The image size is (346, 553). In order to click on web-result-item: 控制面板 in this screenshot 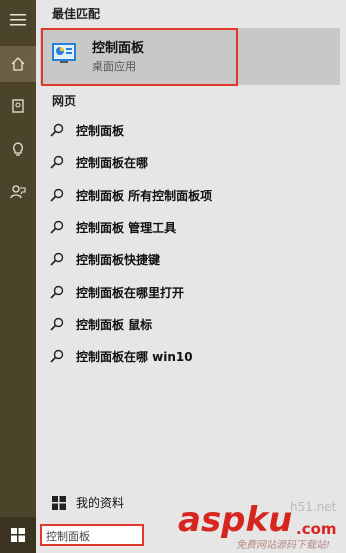, I will do `click(191, 130)`.